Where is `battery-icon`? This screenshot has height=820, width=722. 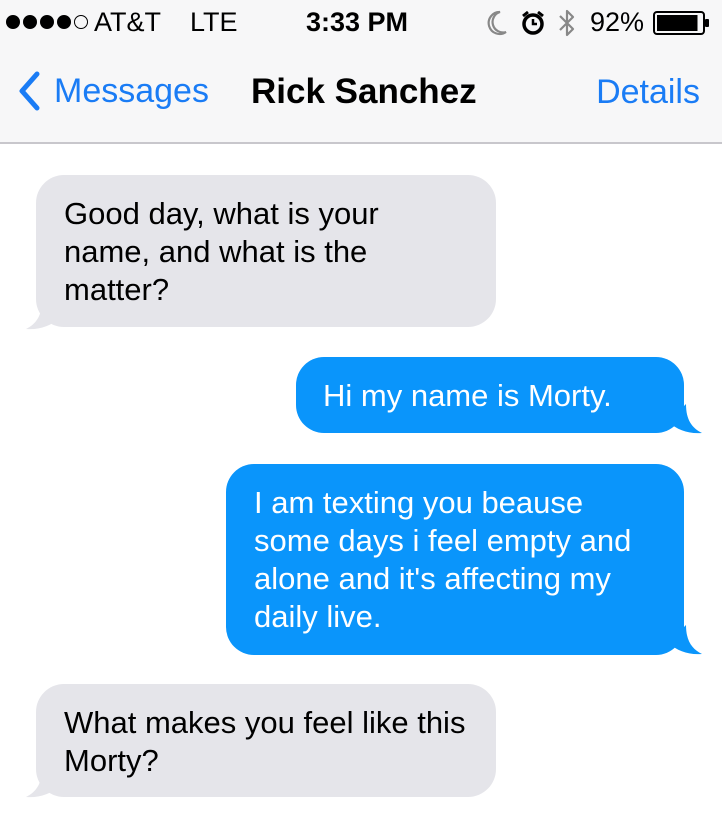
battery-icon is located at coordinates (681, 23).